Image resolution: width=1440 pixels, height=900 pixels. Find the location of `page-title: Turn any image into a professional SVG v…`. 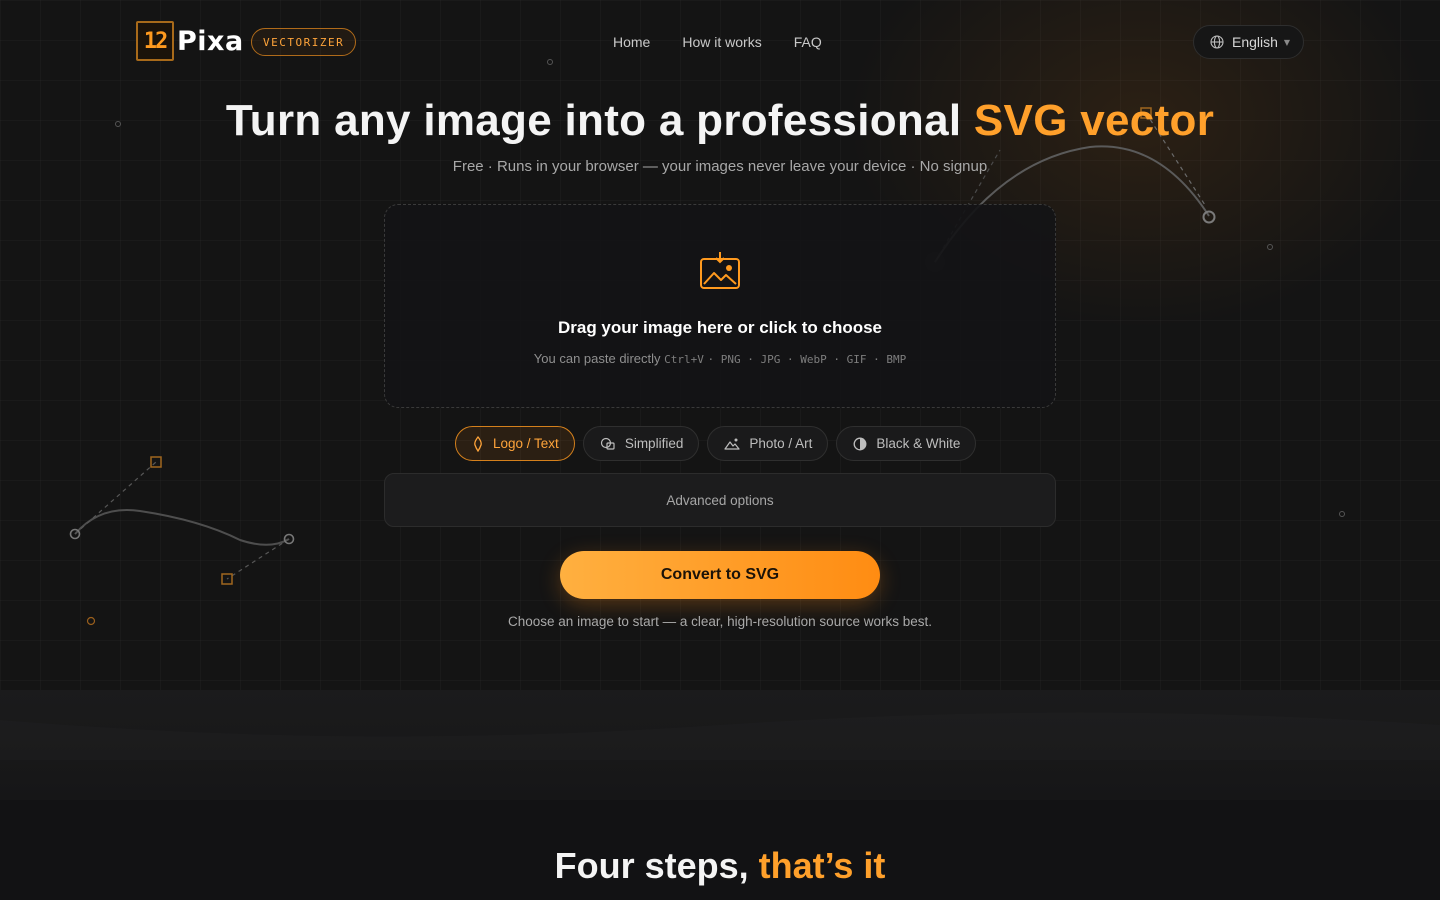

page-title: Turn any image into a professional SVG v… is located at coordinates (720, 121).